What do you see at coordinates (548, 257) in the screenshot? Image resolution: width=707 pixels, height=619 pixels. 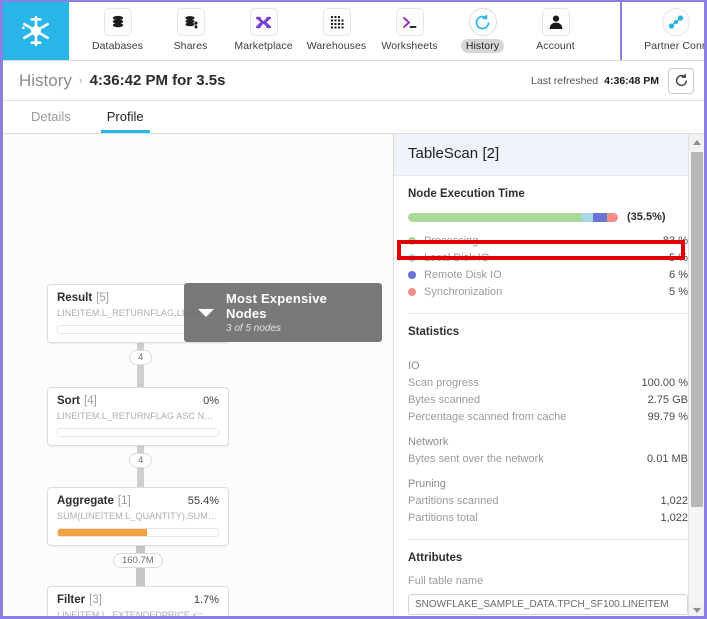 I see `legend-row-local-disk-io: Local Disk IO 5 %` at bounding box center [548, 257].